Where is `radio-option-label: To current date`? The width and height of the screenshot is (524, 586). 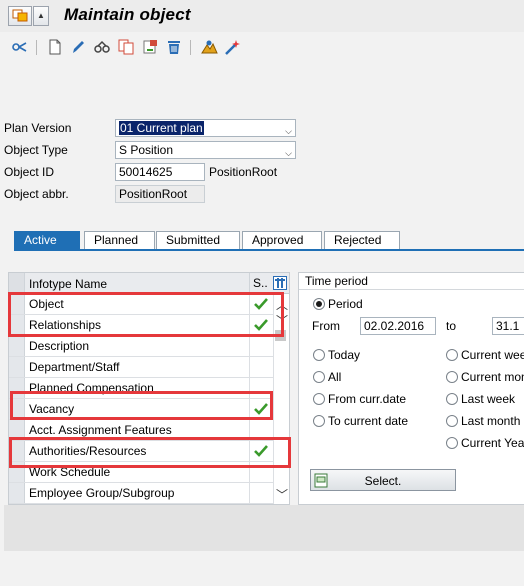 radio-option-label: To current date is located at coordinates (368, 421).